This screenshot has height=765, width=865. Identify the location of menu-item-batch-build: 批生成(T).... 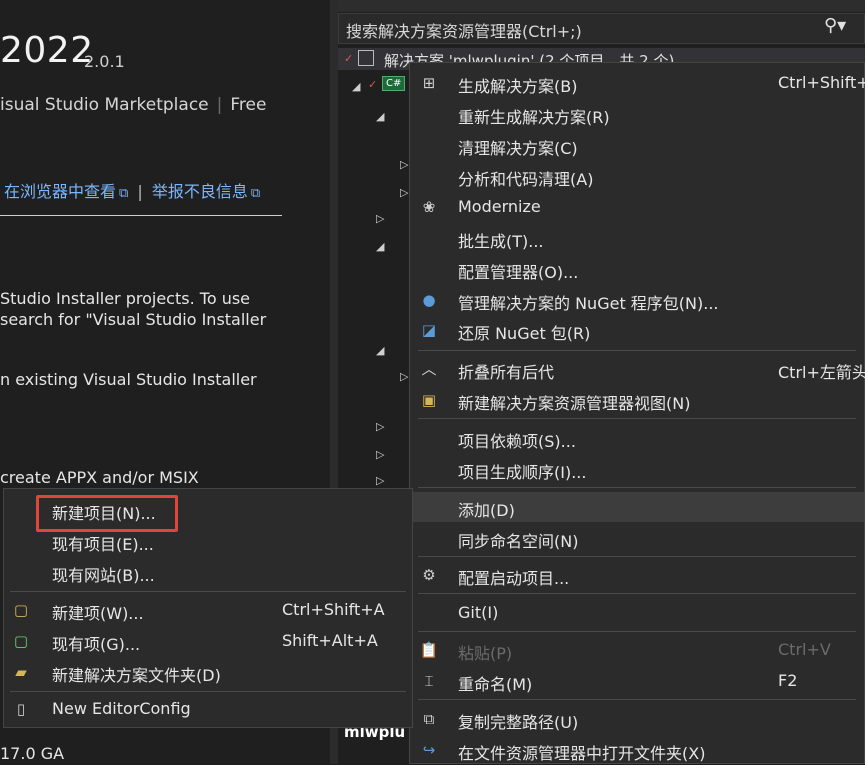
(637, 238).